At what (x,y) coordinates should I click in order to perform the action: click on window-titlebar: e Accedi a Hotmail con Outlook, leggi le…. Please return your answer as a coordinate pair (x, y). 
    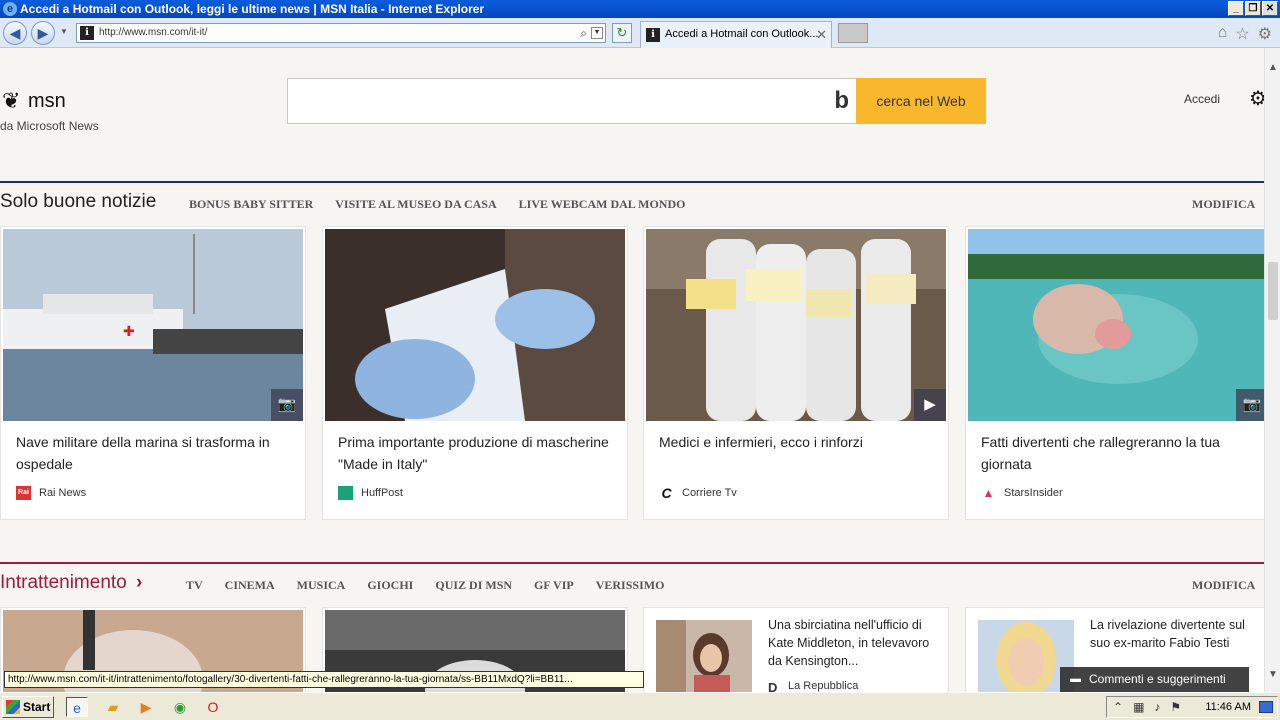
    Looking at the image, I should click on (640, 9).